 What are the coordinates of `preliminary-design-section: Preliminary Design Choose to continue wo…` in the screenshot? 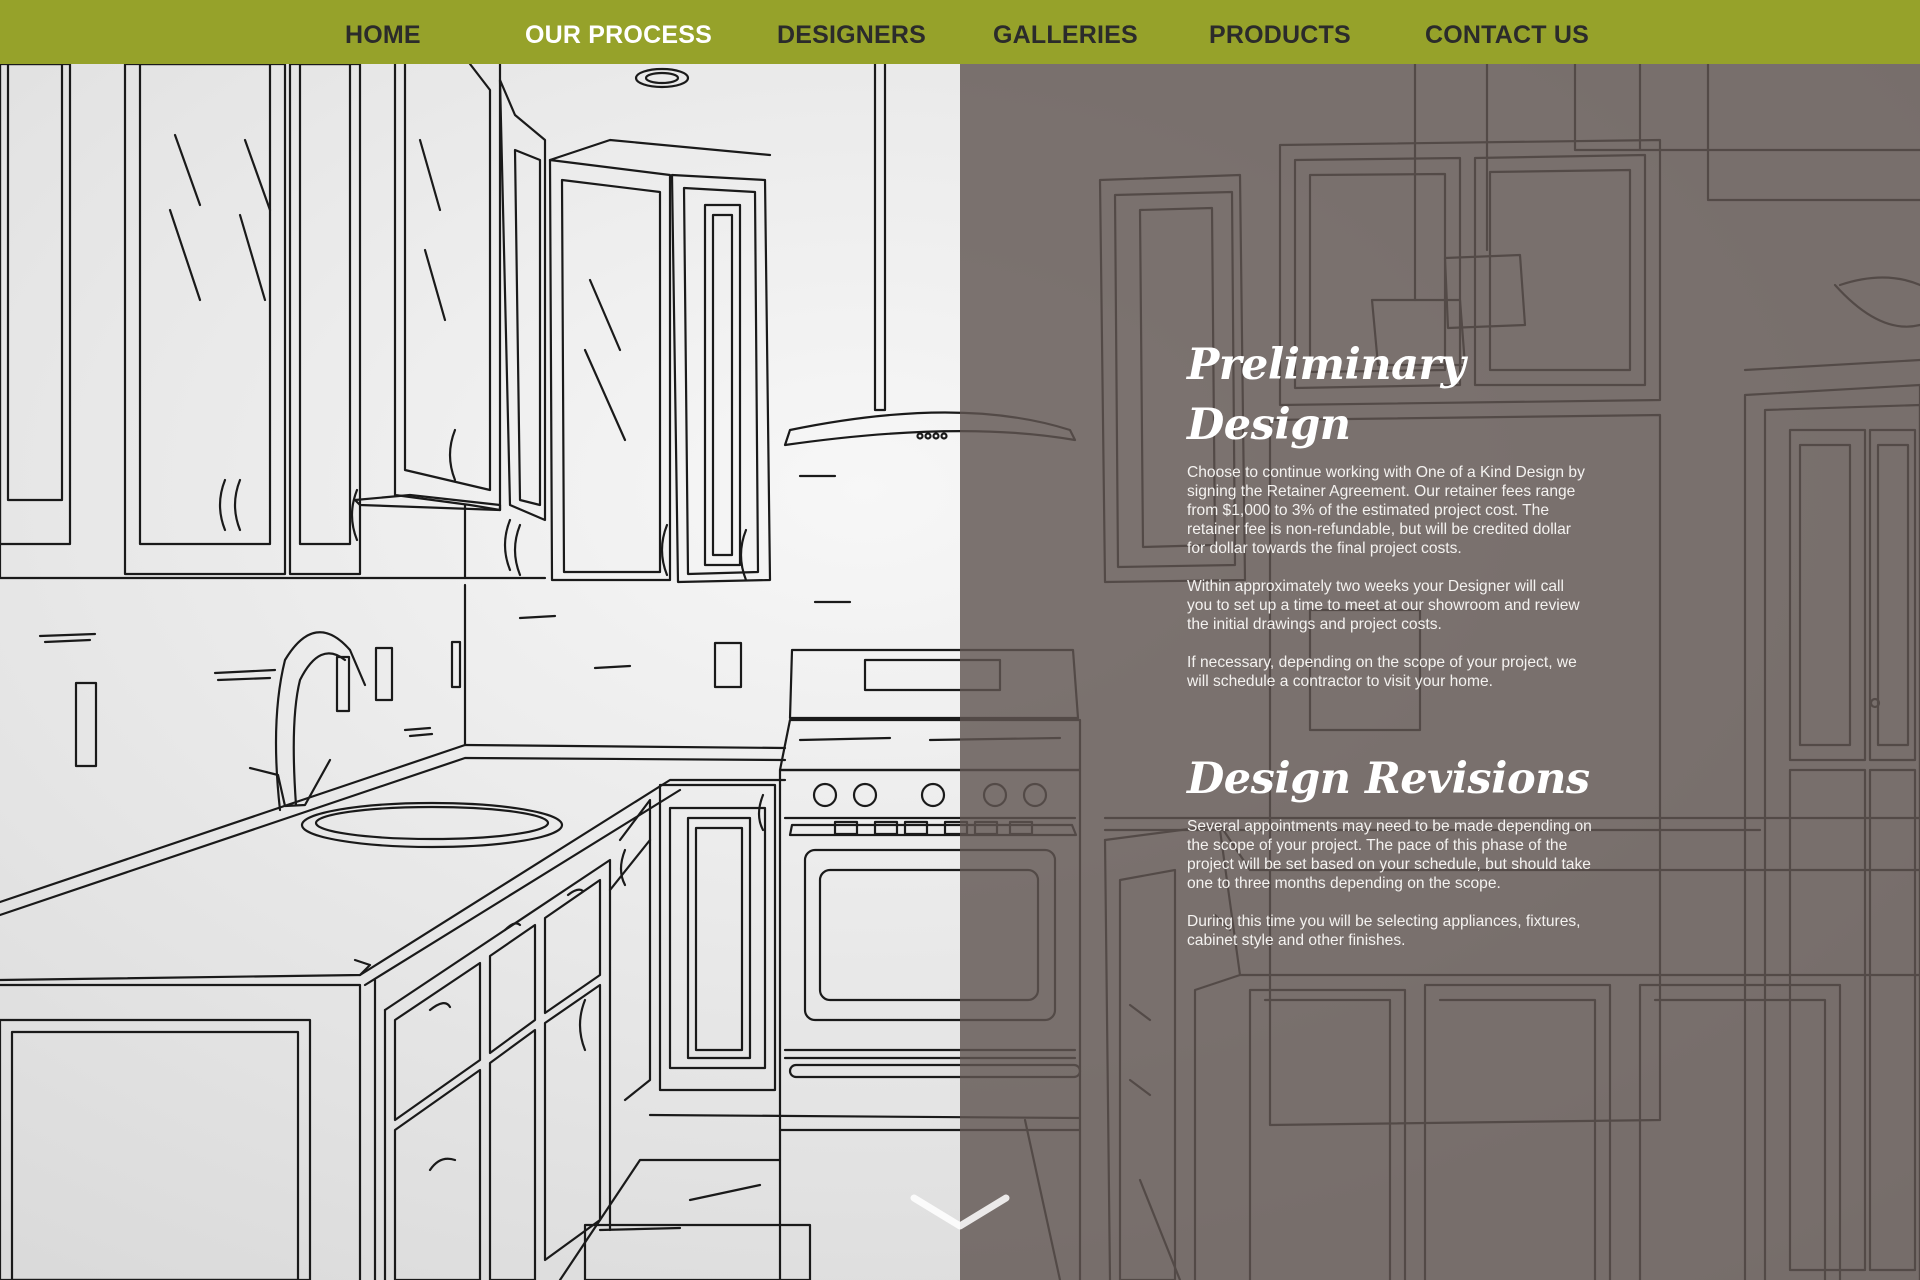 It's located at (1389, 513).